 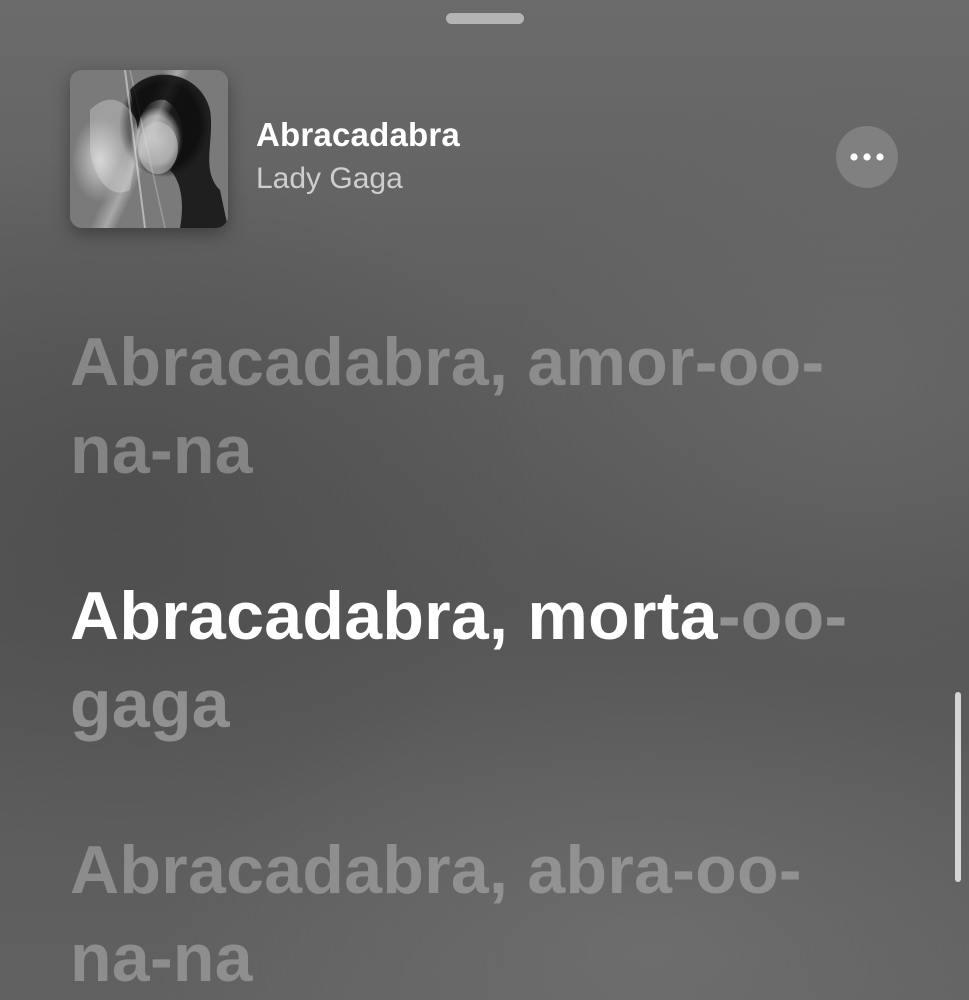 I want to click on now-playing-header: Abracadabra Lady Gaga, so click(x=485, y=150).